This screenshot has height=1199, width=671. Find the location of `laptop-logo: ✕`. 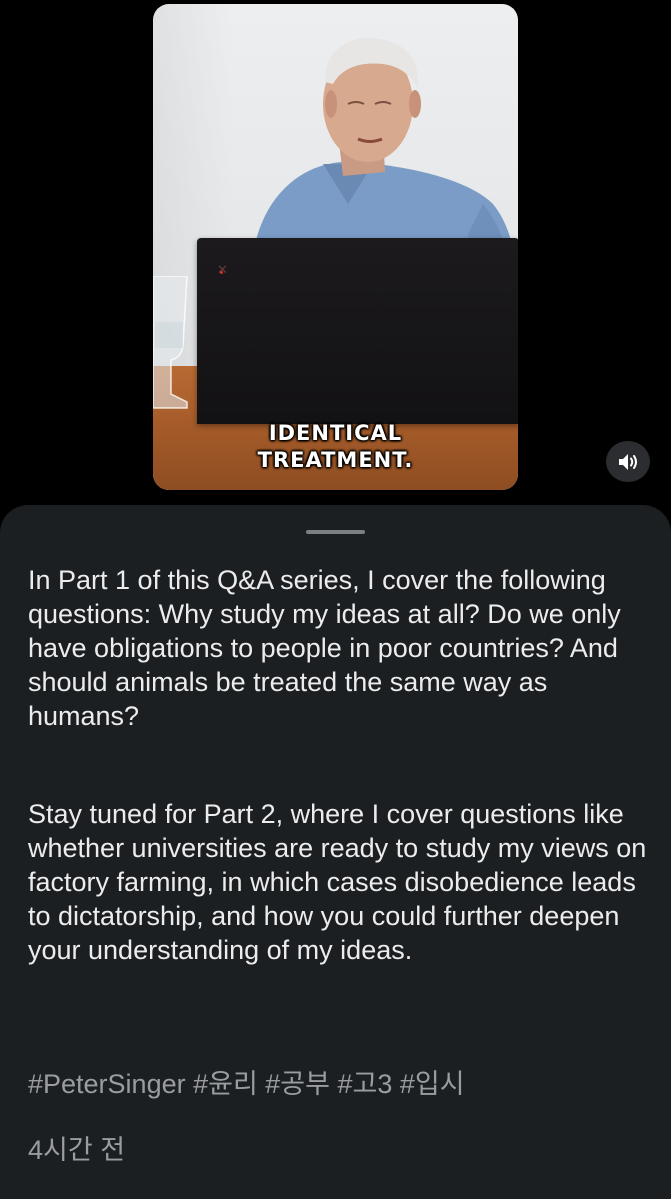

laptop-logo: ✕ is located at coordinates (223, 269).